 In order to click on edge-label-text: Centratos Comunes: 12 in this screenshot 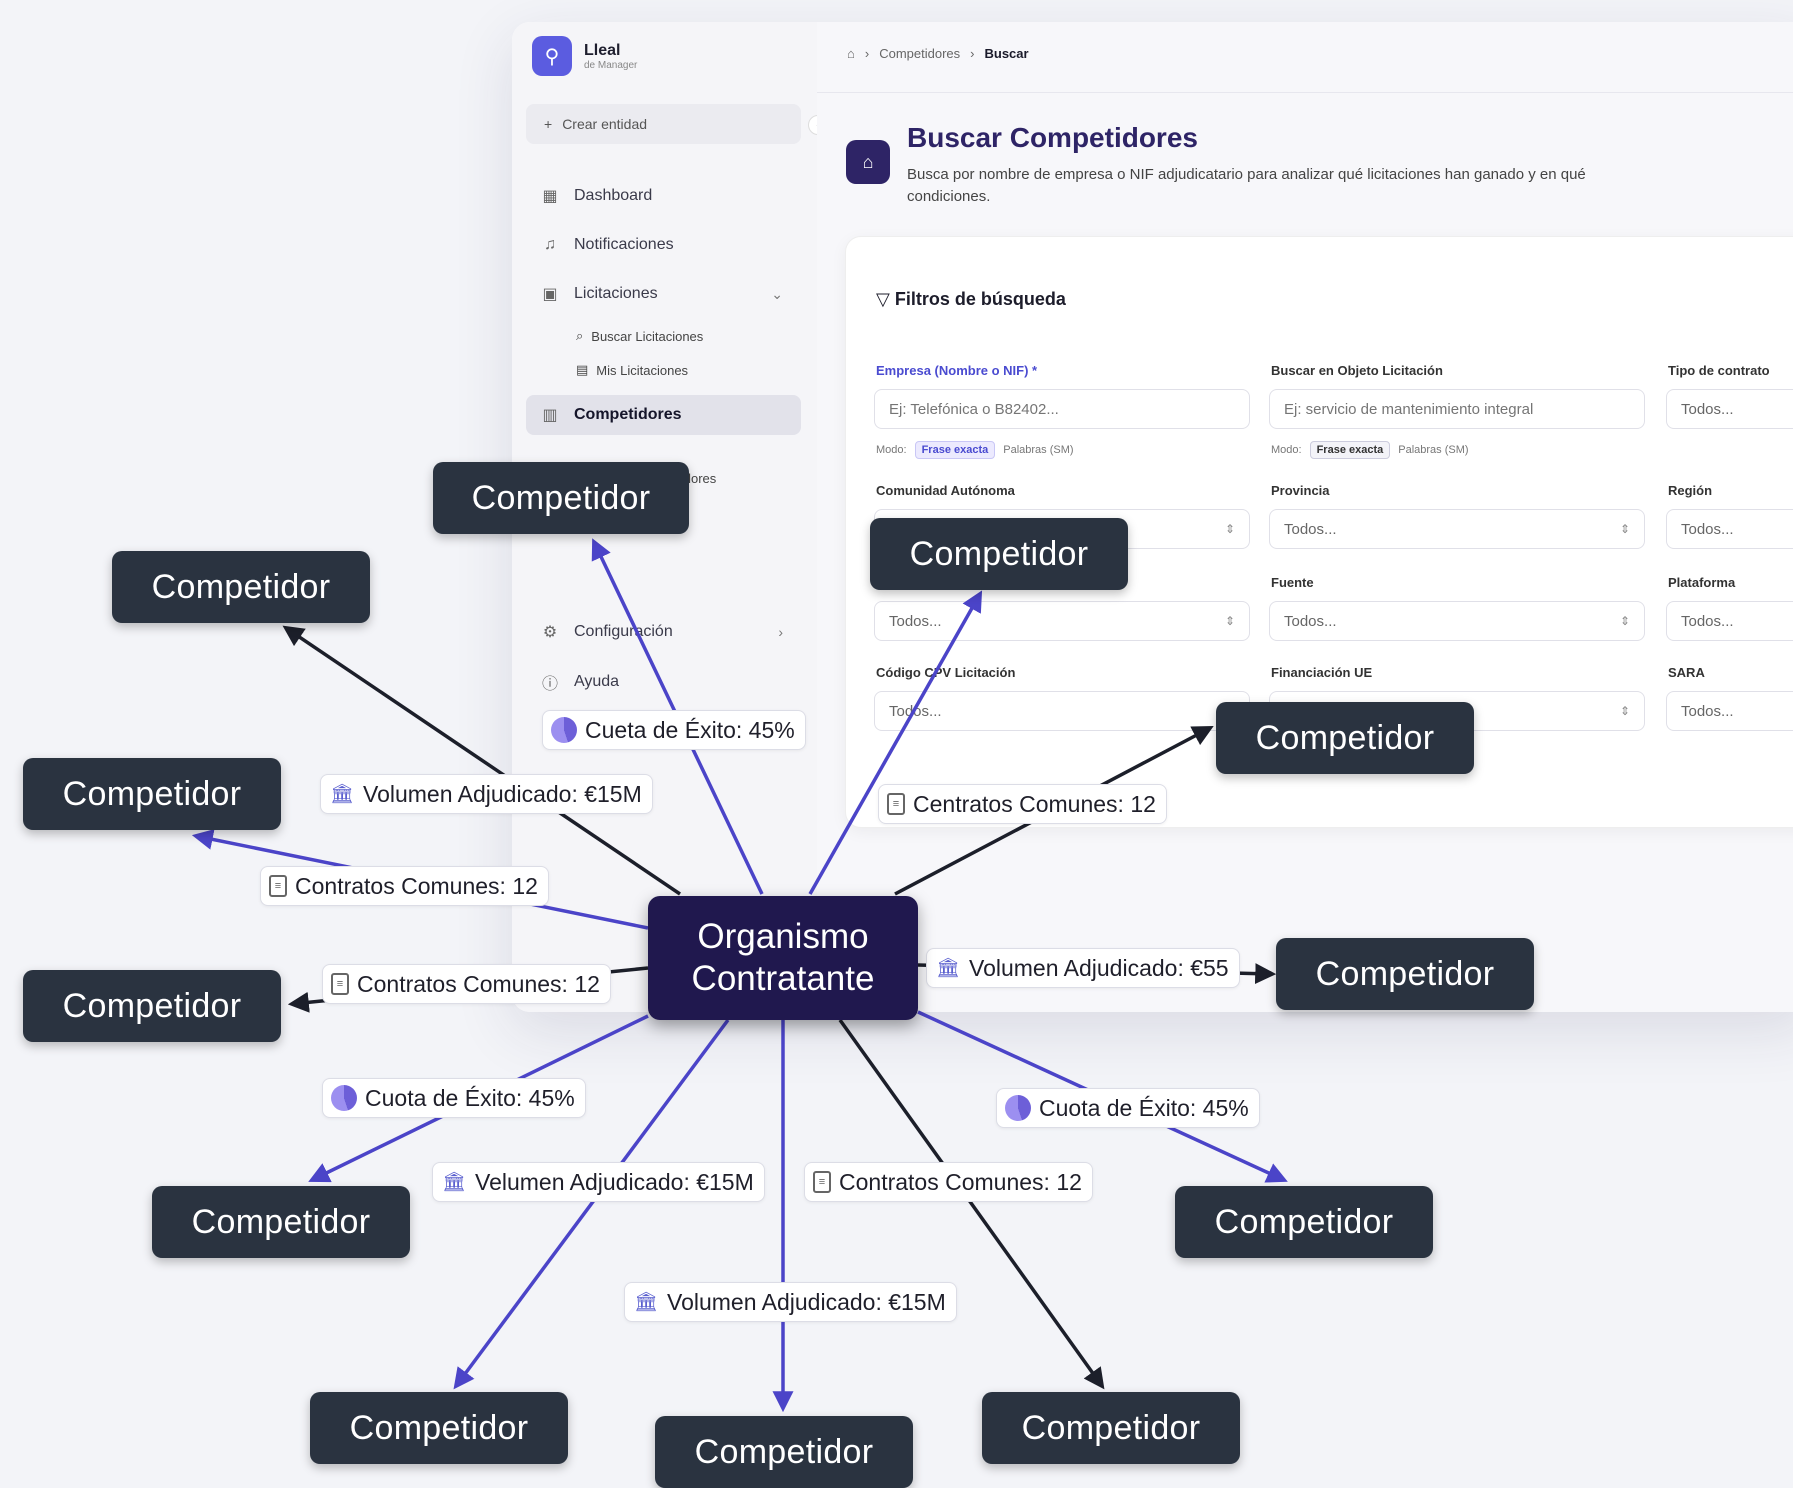, I will do `click(1034, 803)`.